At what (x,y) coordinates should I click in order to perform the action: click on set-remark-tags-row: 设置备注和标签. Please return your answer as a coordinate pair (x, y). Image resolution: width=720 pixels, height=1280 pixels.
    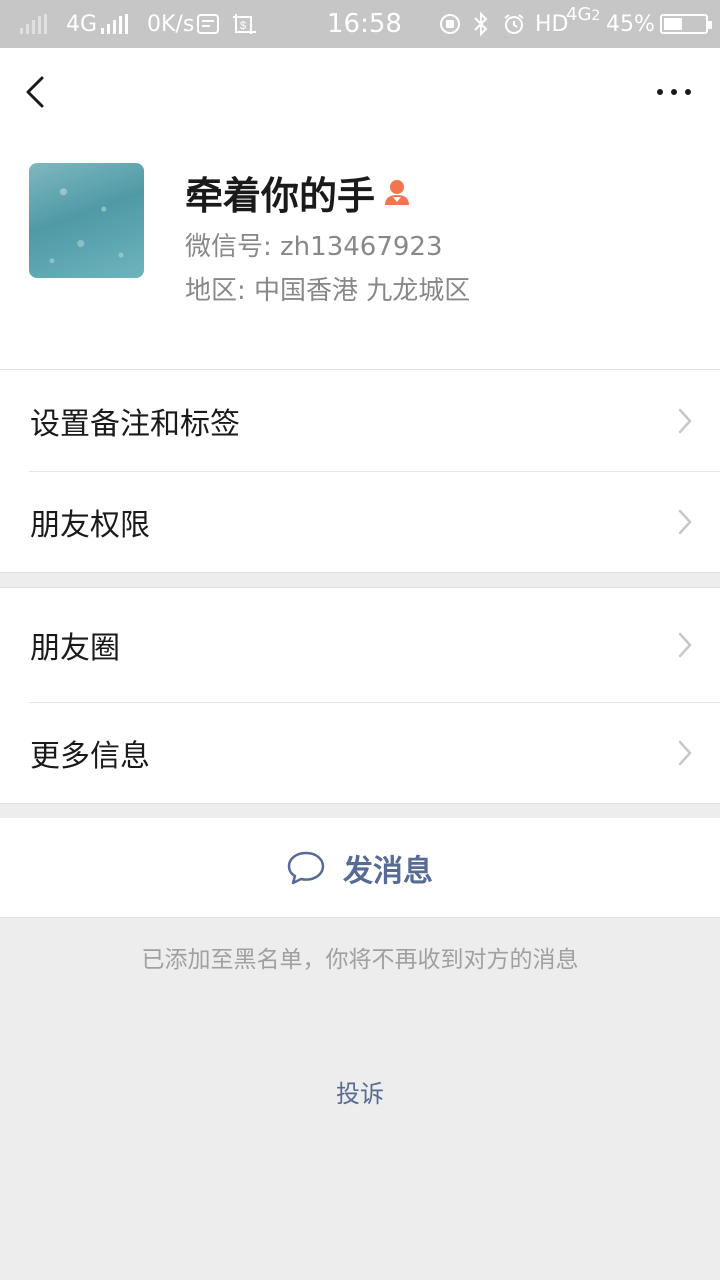
    Looking at the image, I should click on (360, 420).